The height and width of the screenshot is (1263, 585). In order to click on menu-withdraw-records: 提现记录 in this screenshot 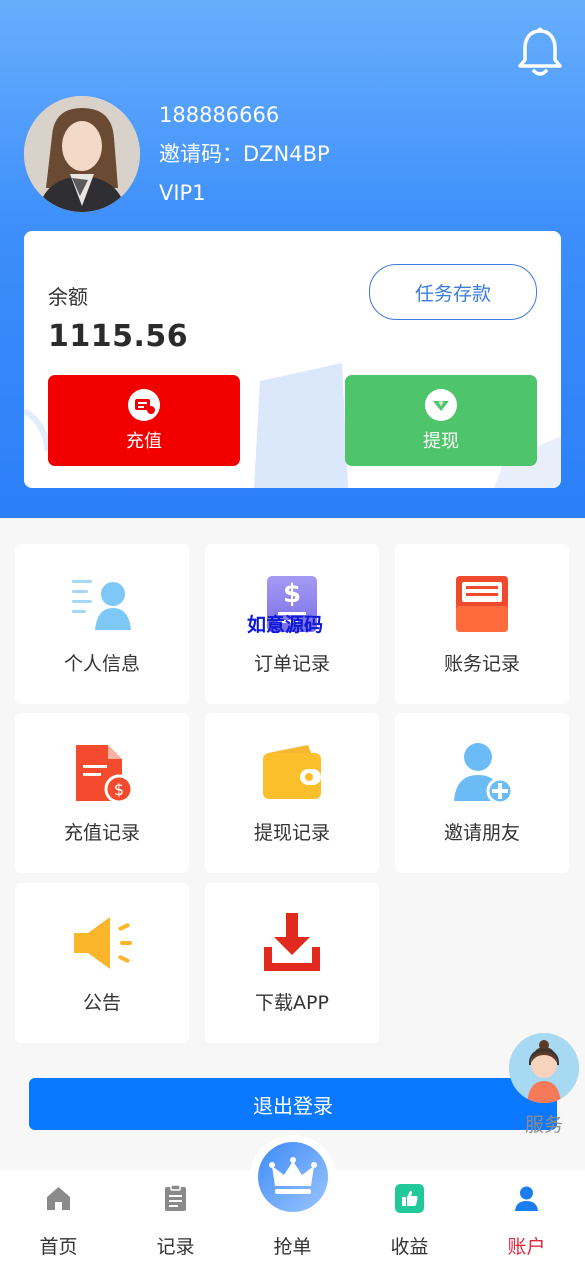, I will do `click(292, 793)`.